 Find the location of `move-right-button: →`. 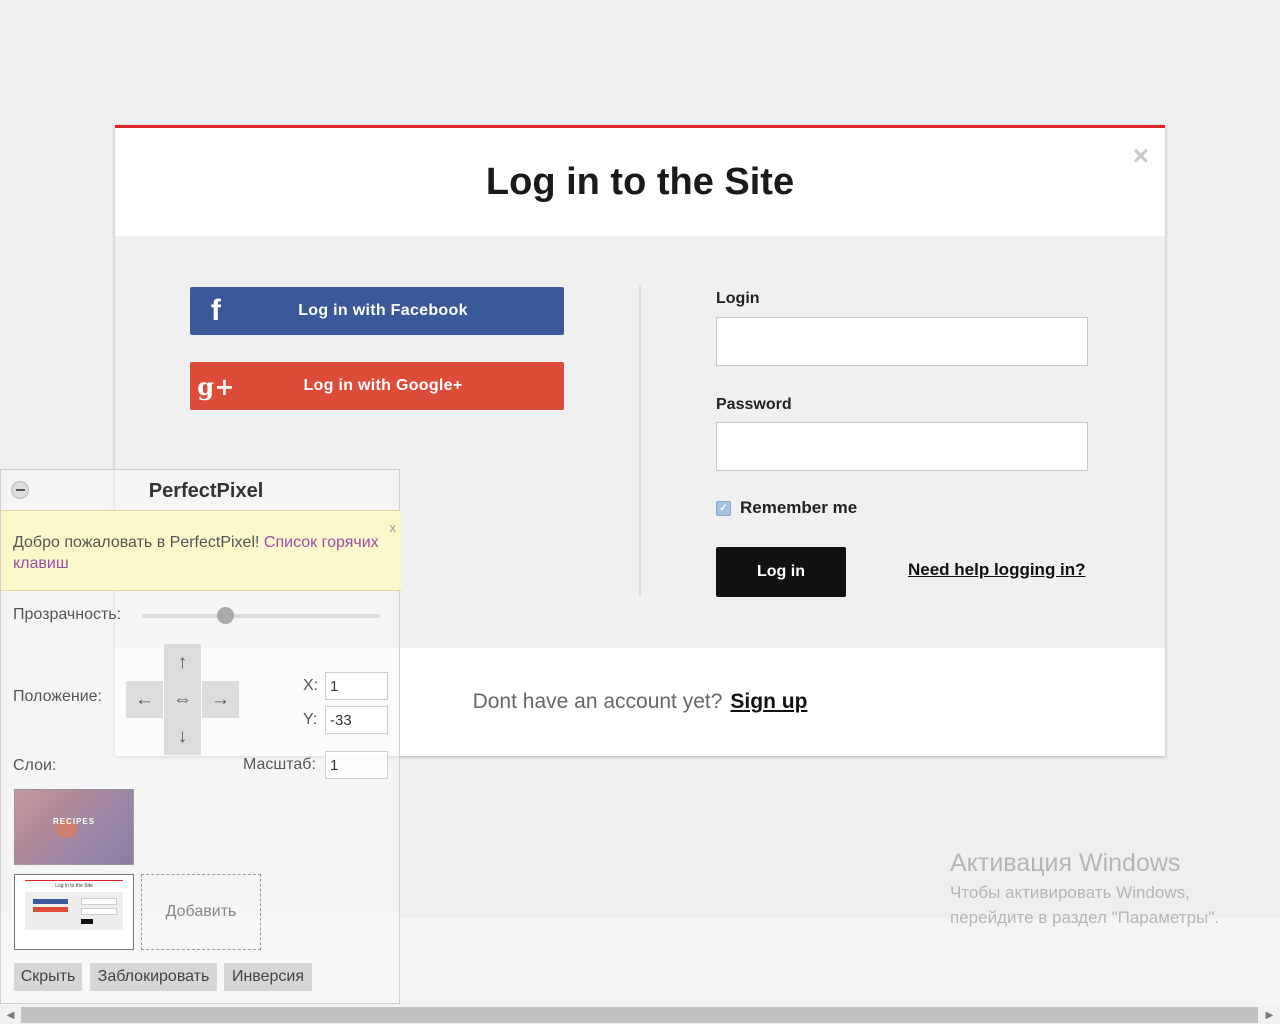

move-right-button: → is located at coordinates (220, 699).